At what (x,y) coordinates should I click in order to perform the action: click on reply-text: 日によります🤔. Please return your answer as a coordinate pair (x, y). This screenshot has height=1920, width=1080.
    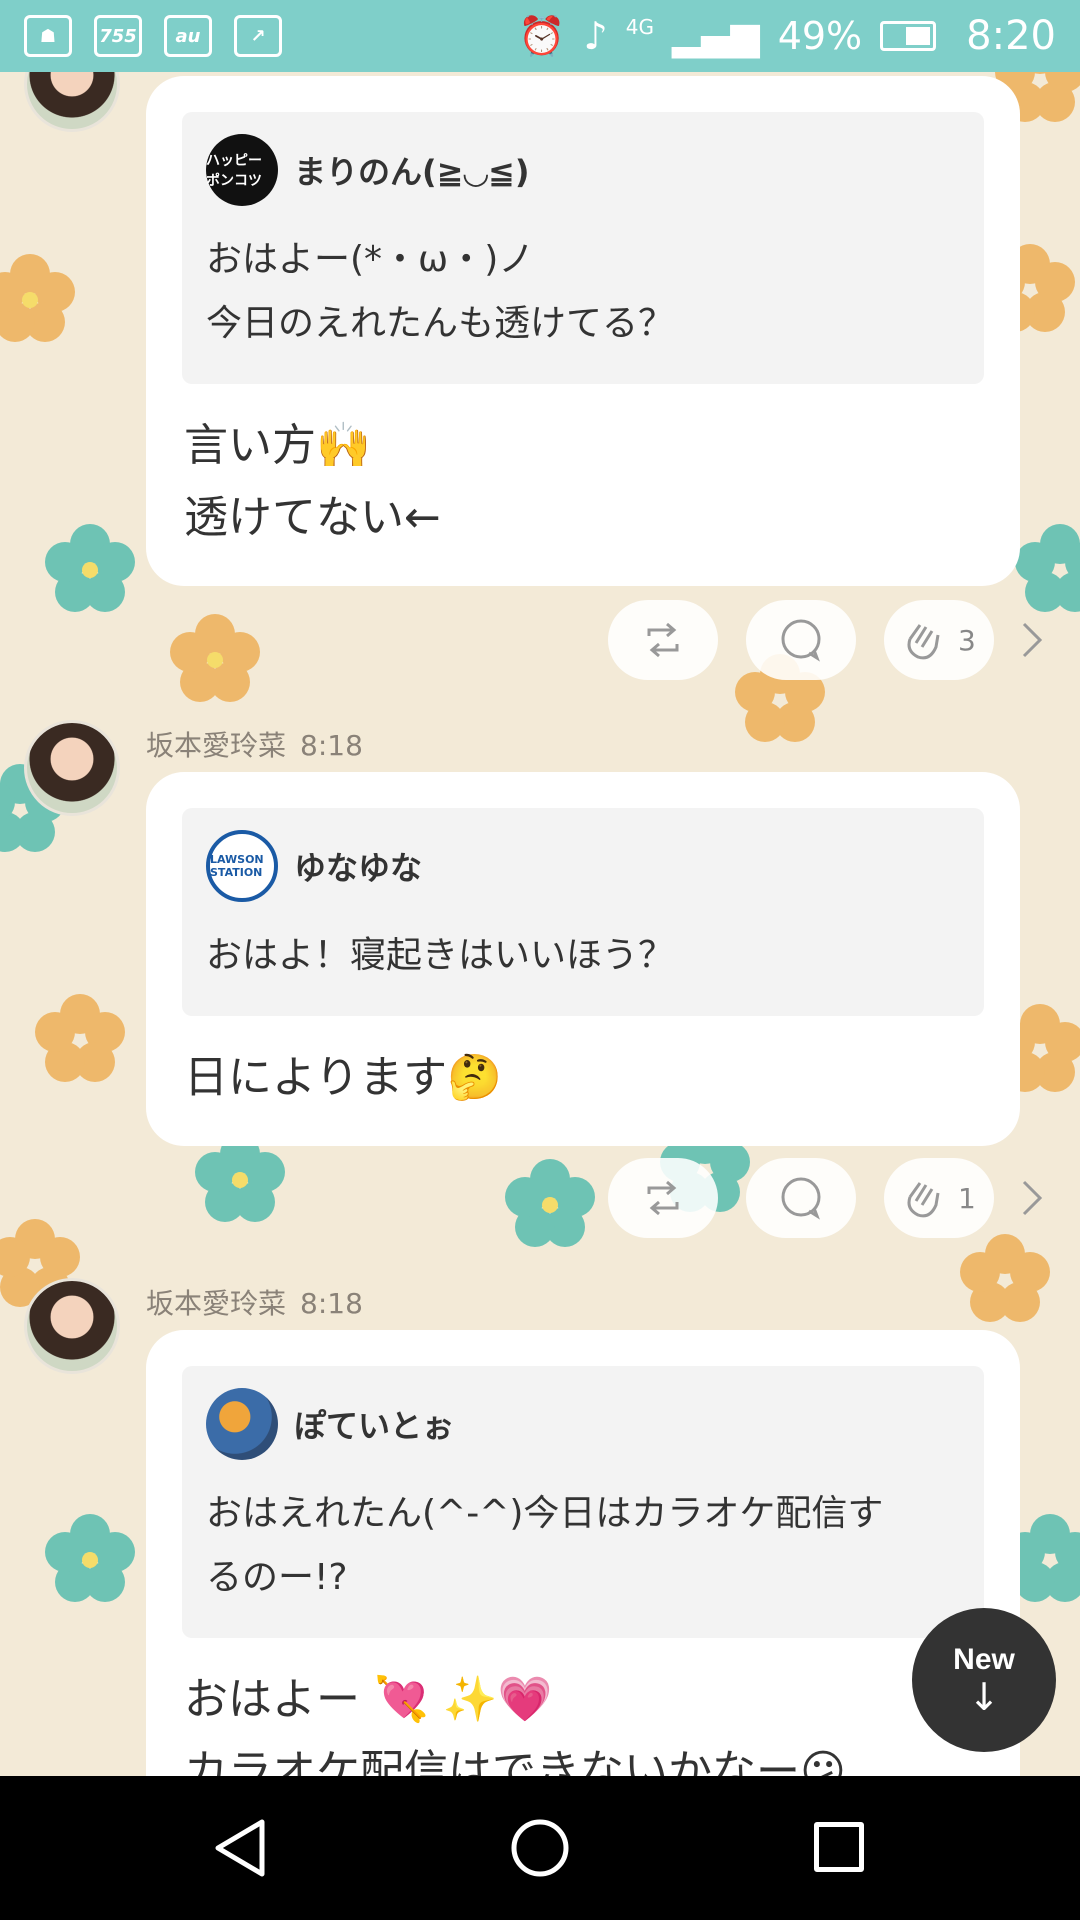
    Looking at the image, I should click on (343, 1077).